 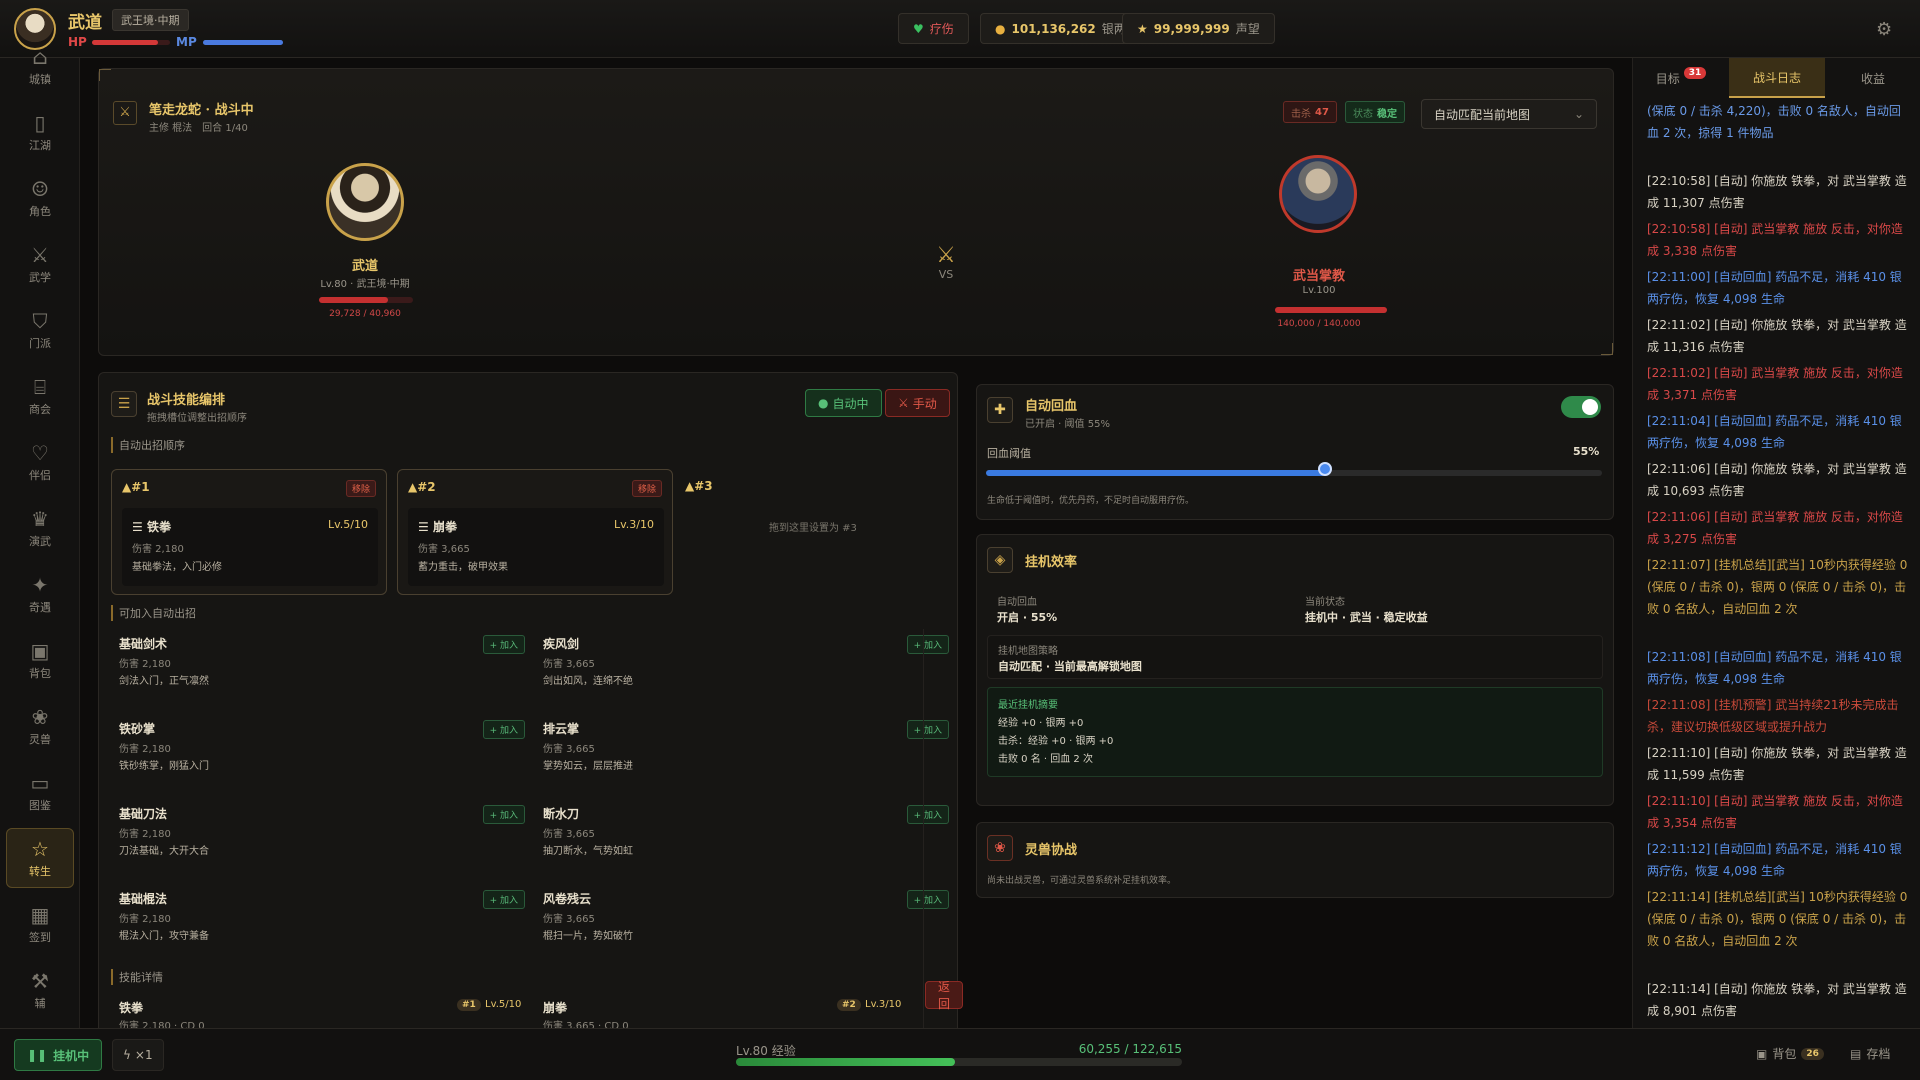 I want to click on sidebar-item-label: 角色, so click(x=40, y=211).